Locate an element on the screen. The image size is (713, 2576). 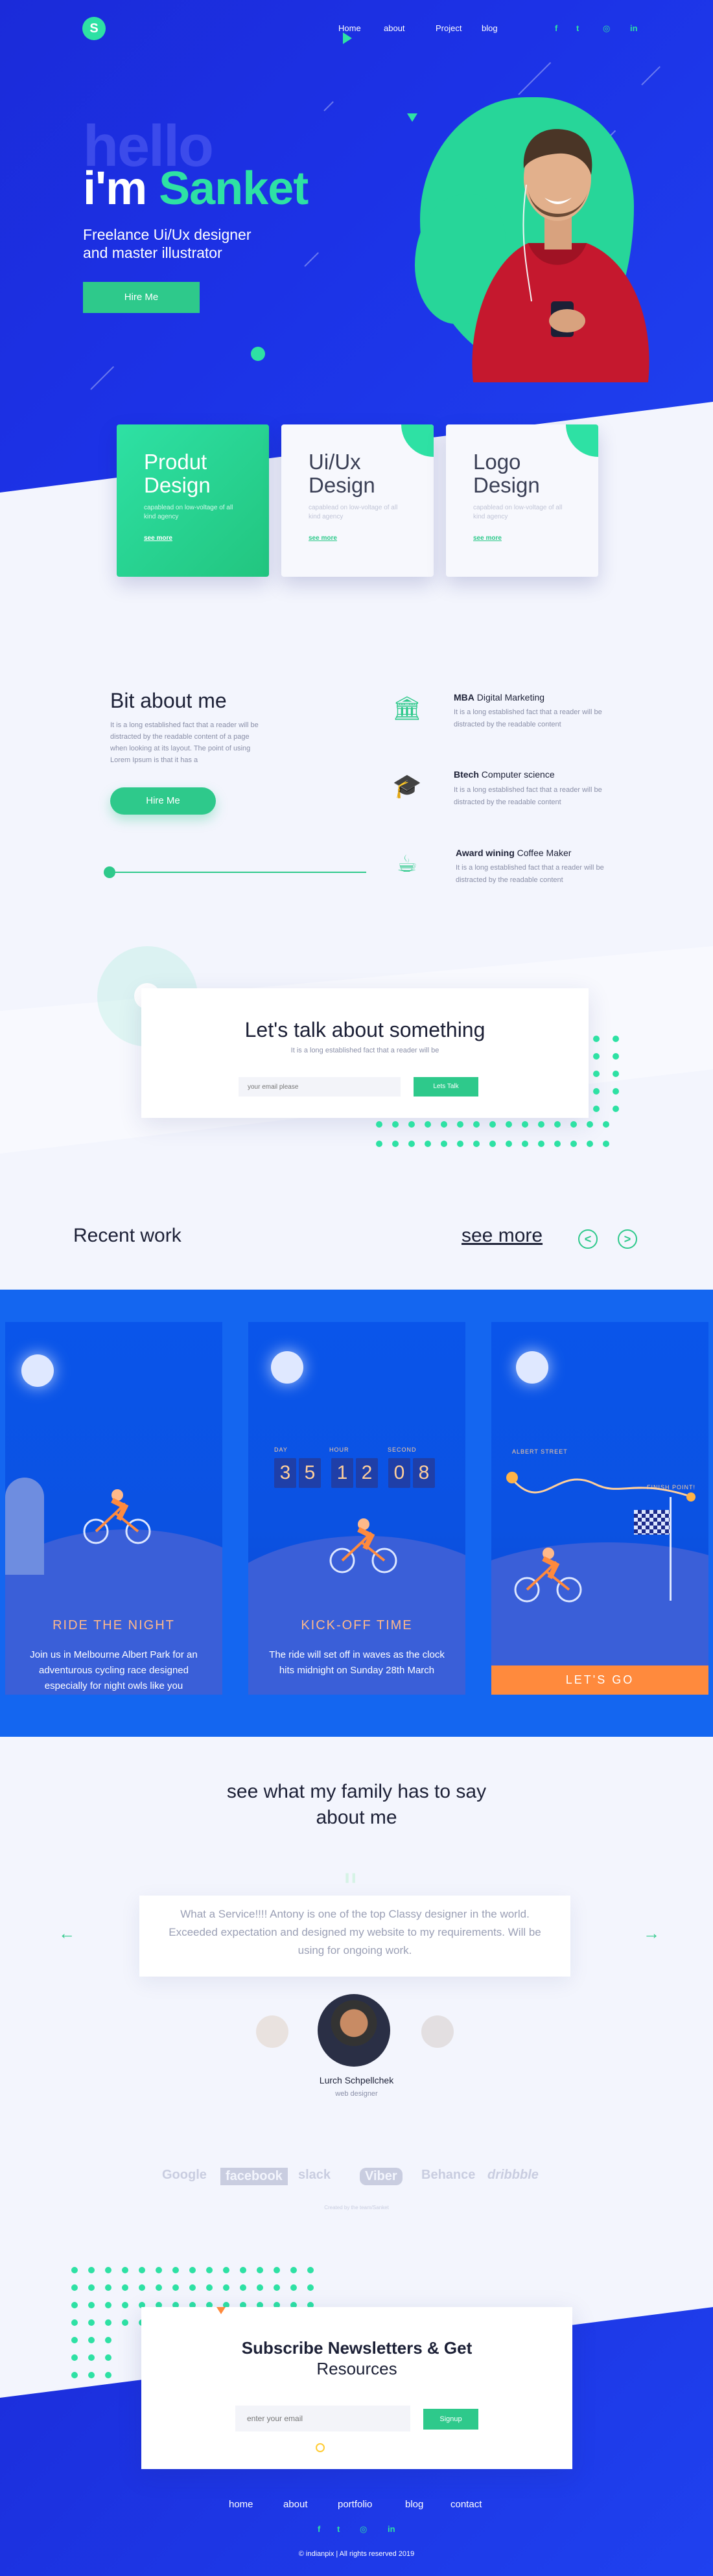
linkedin-icon: in is located at coordinates (634, 28).